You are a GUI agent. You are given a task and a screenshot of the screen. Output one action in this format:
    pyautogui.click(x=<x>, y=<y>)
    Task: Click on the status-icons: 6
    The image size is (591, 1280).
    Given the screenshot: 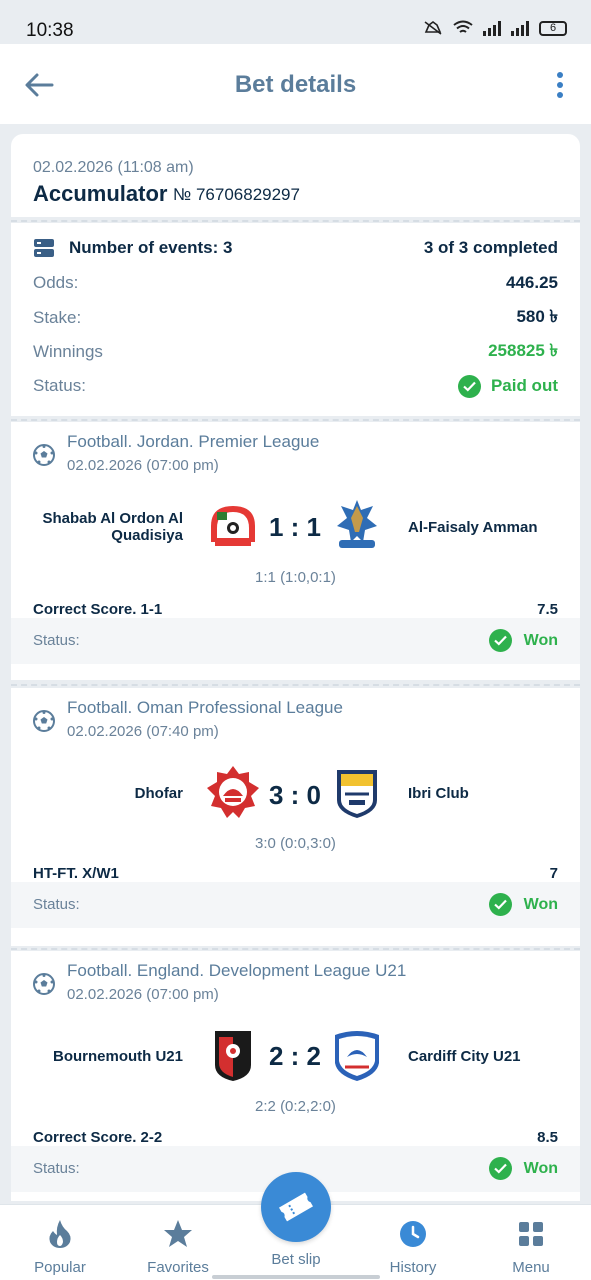 What is the action you would take?
    pyautogui.click(x=495, y=28)
    